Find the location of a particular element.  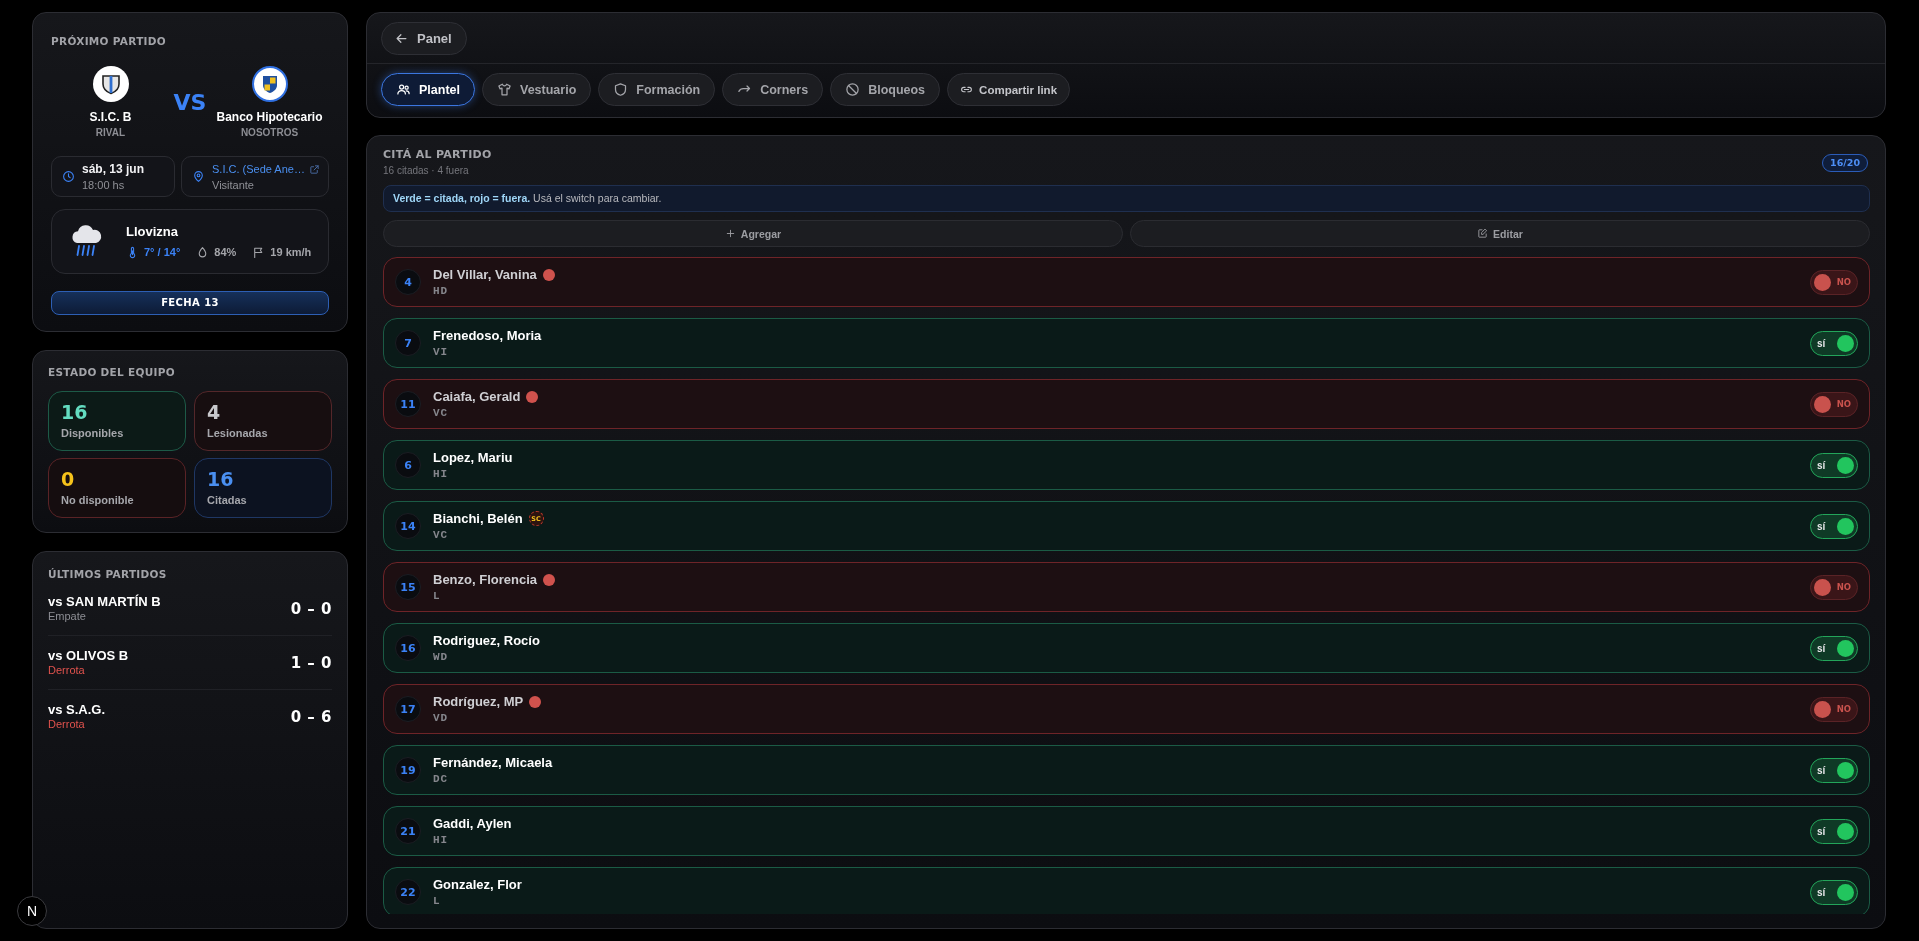

player-name: Benzo, Florencia is located at coordinates (485, 579).